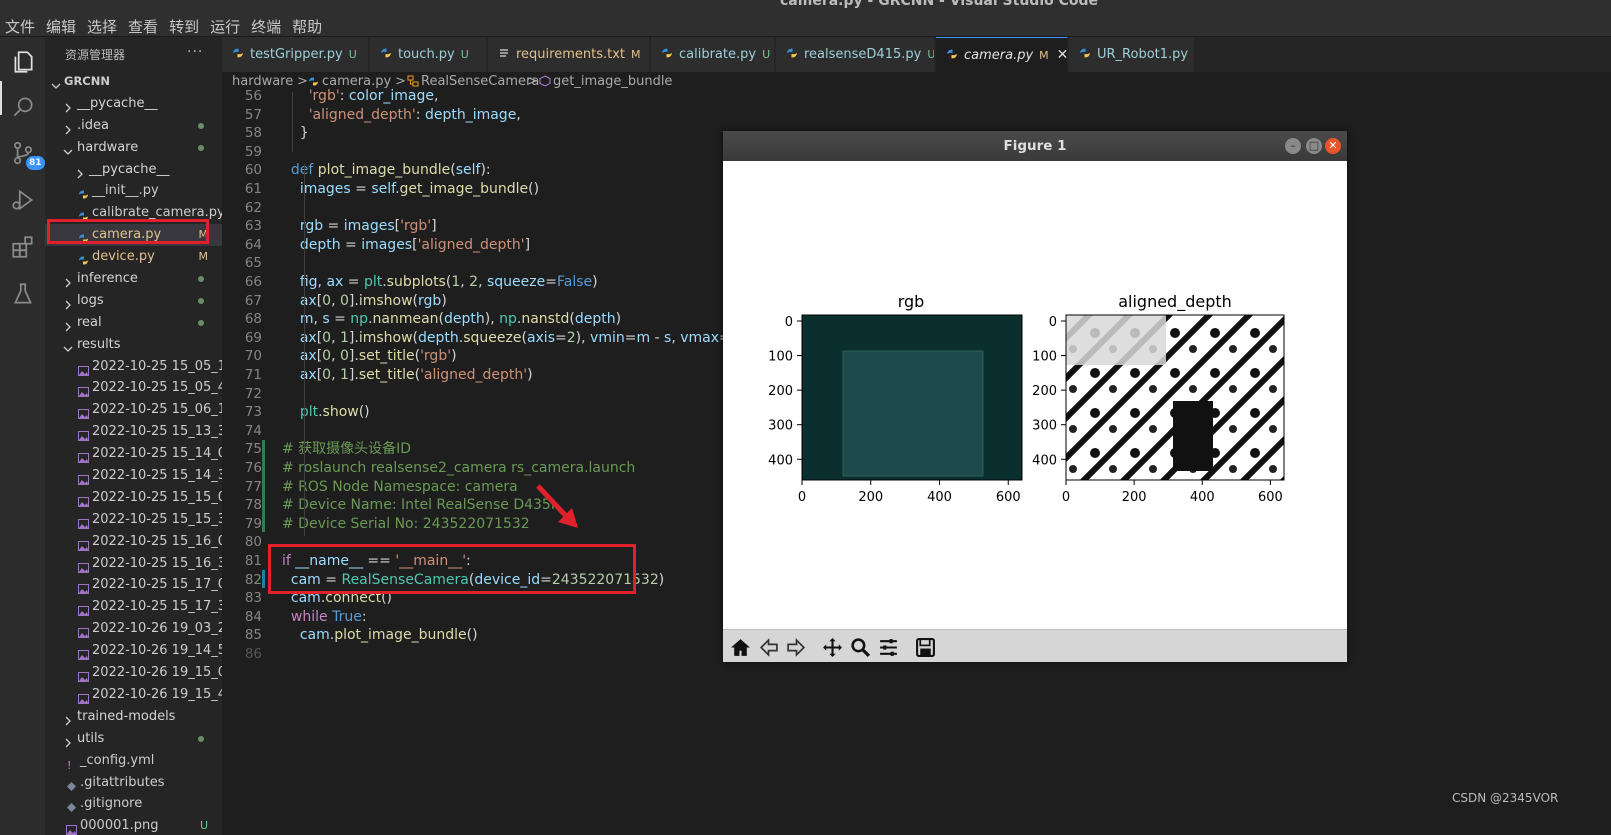 The height and width of the screenshot is (835, 1611). I want to click on tree-item--idea: .idea, so click(133, 126).